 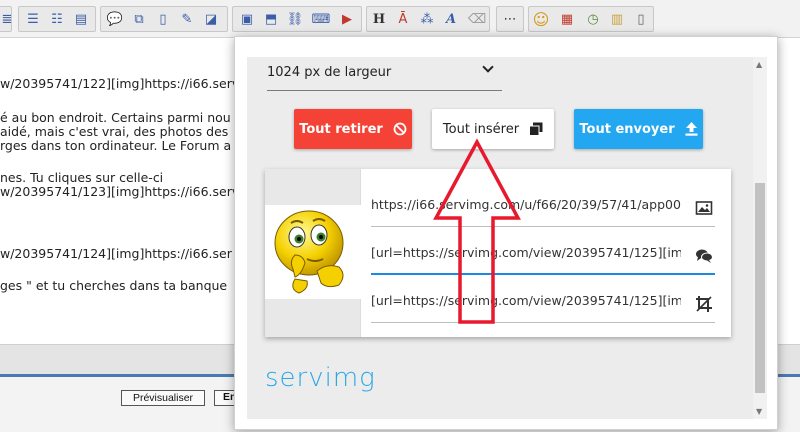 What do you see at coordinates (379, 19) in the screenshot?
I see `heading-icon: H` at bounding box center [379, 19].